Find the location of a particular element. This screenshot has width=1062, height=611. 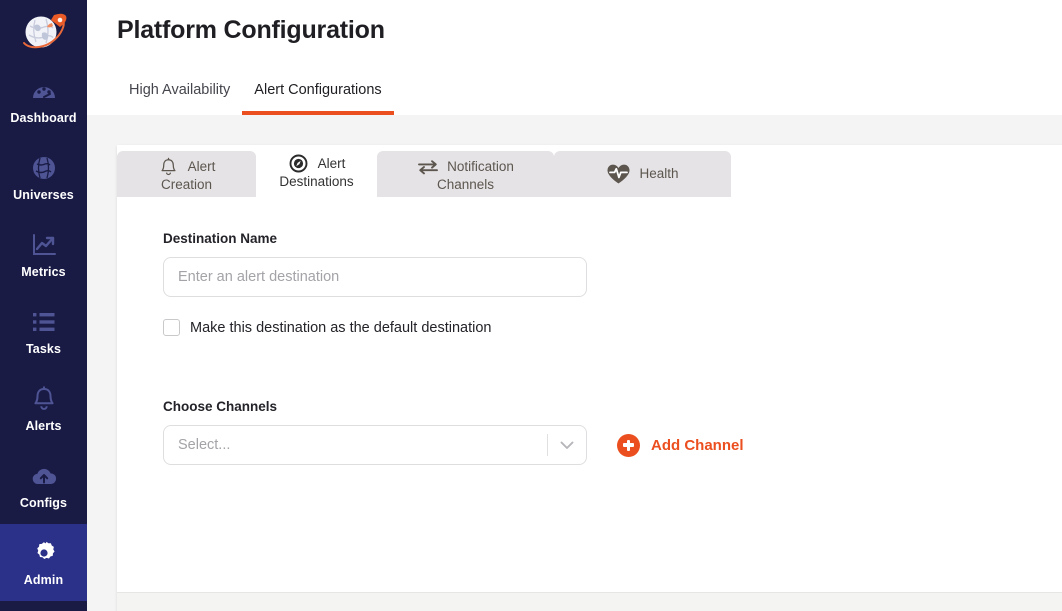

add-channel-button: Add Channel is located at coordinates (680, 445).